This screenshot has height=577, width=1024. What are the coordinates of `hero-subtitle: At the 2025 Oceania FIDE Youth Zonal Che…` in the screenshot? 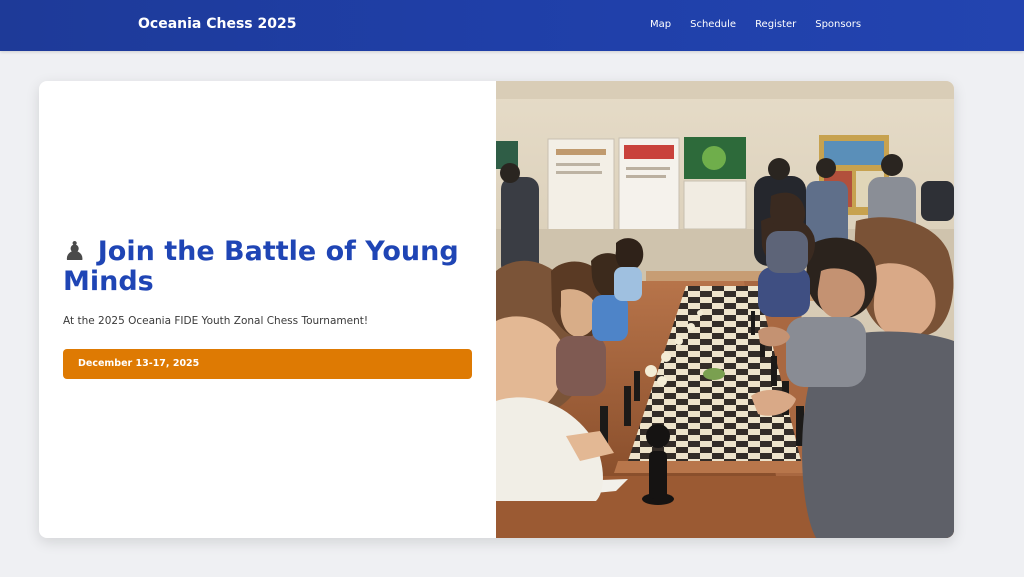 It's located at (216, 321).